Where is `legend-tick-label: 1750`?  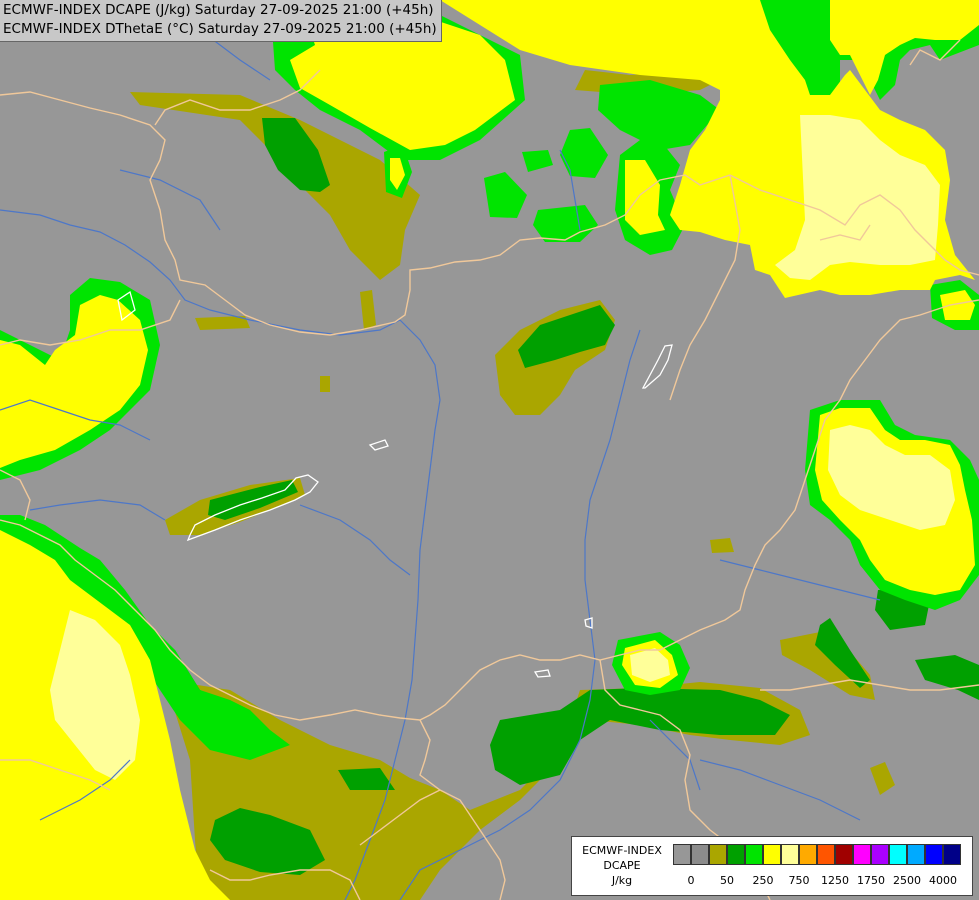
legend-tick-label: 1750 is located at coordinates (871, 880).